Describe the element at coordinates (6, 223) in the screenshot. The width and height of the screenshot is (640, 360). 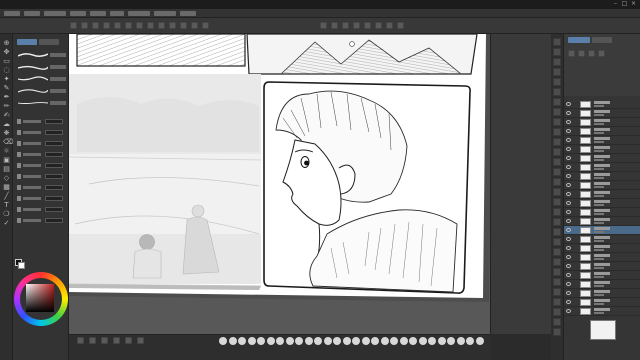
I see `correct-tool-icon: ✓` at that location.